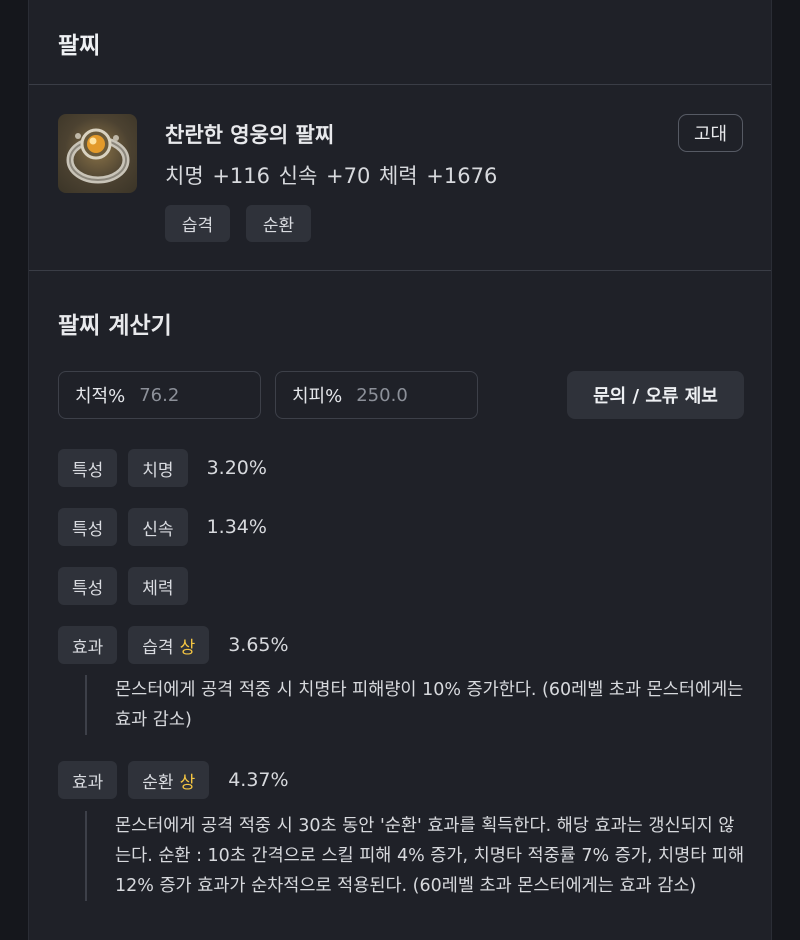  I want to click on calculator-title: 팔찌 계산기, so click(115, 326).